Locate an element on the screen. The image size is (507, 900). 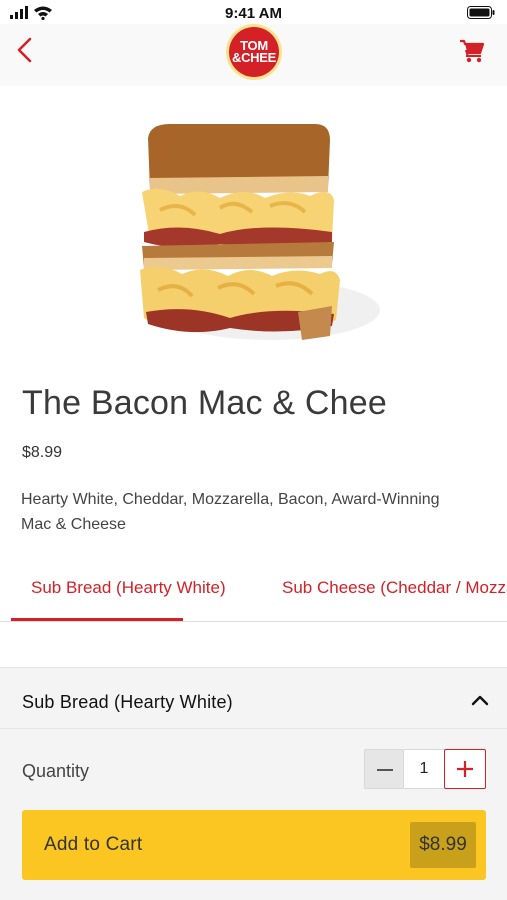
status-bar: 9:41 AM is located at coordinates (253, 12).